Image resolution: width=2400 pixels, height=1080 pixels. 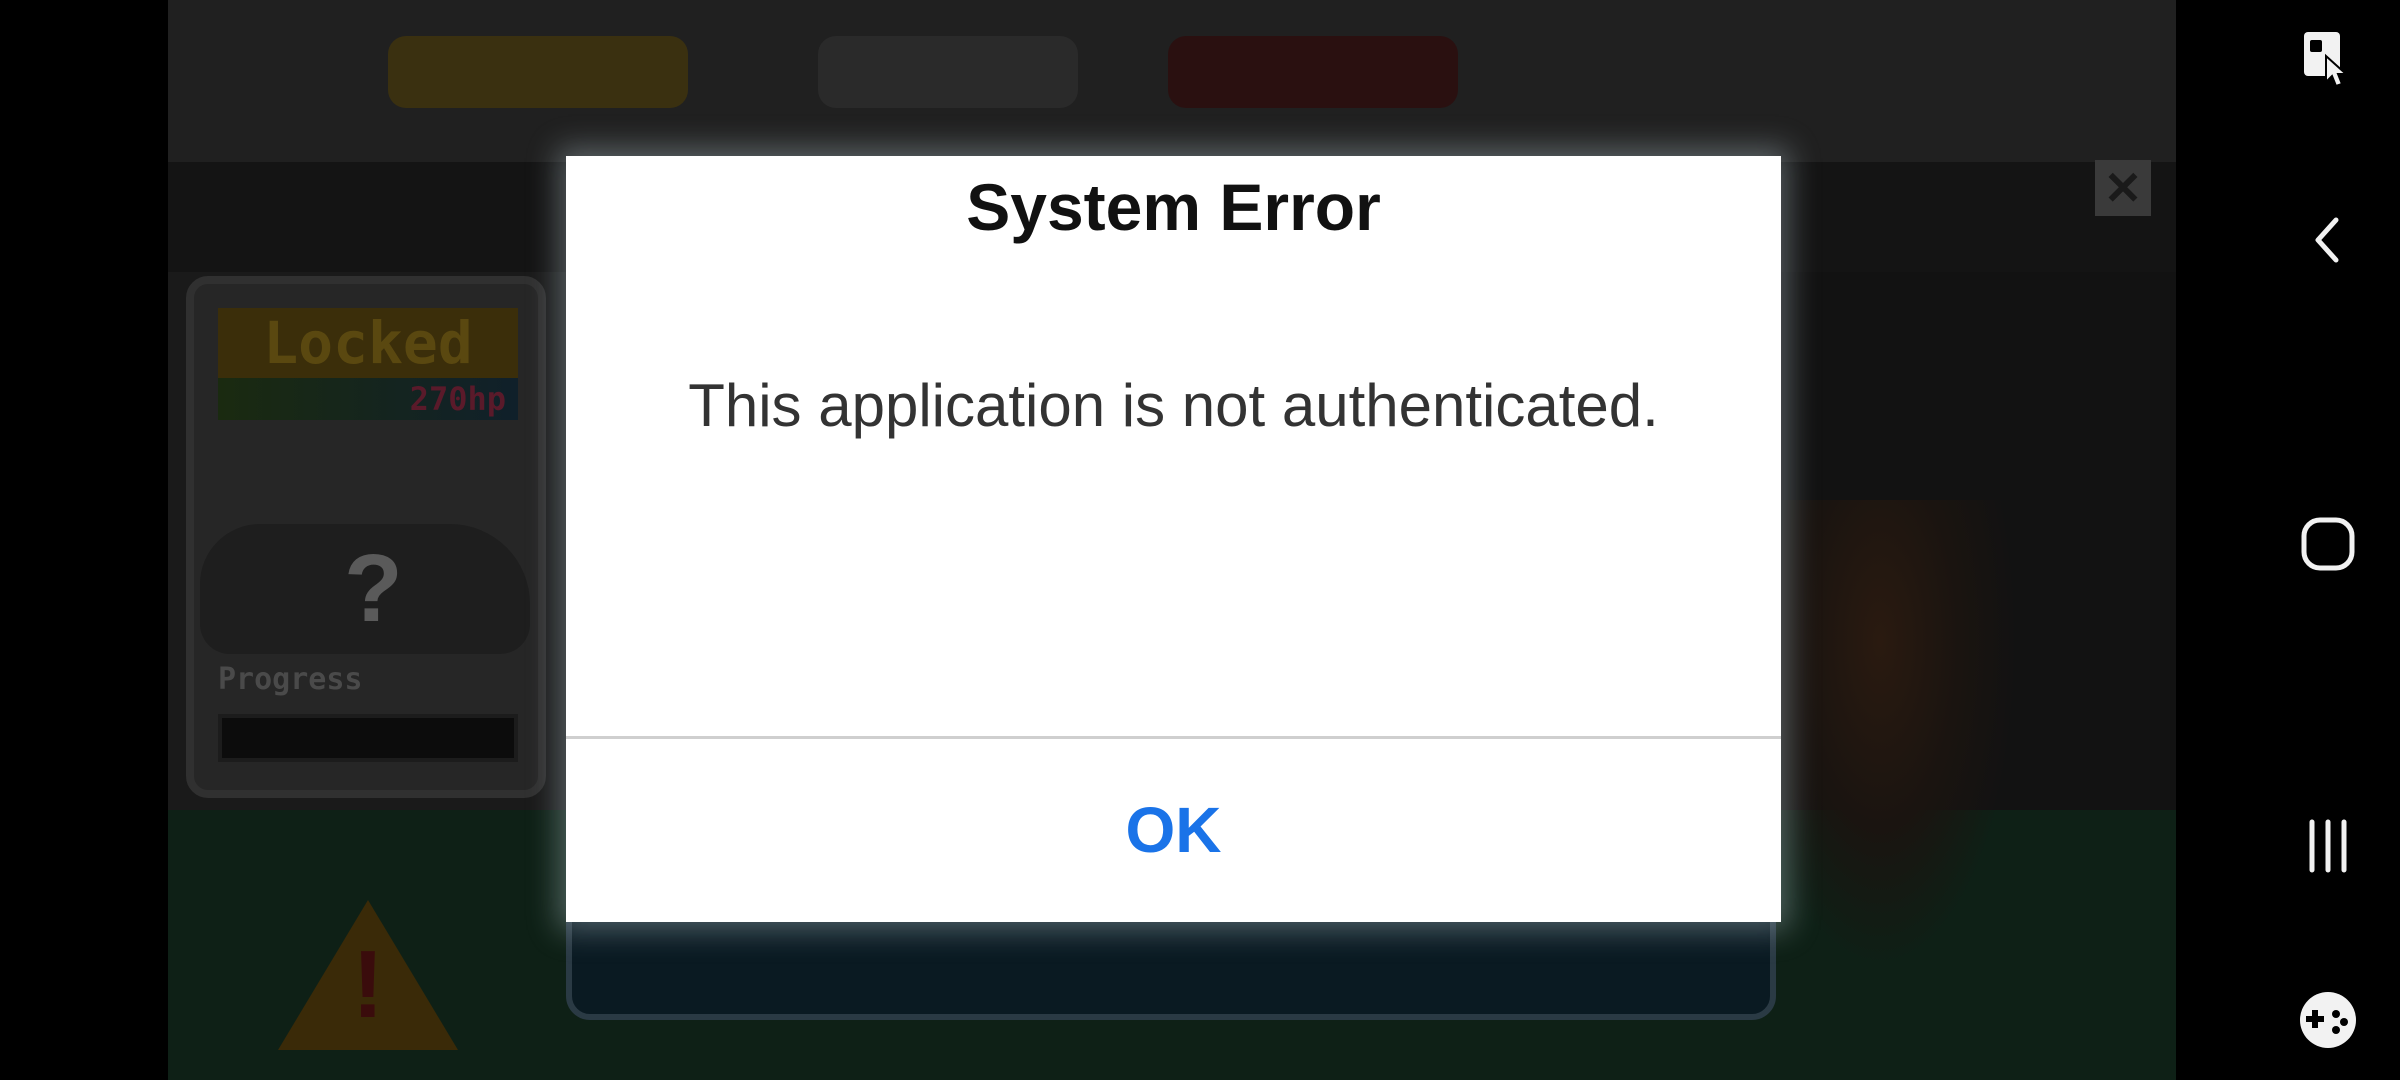 What do you see at coordinates (290, 679) in the screenshot?
I see `card-progress-label: Progress` at bounding box center [290, 679].